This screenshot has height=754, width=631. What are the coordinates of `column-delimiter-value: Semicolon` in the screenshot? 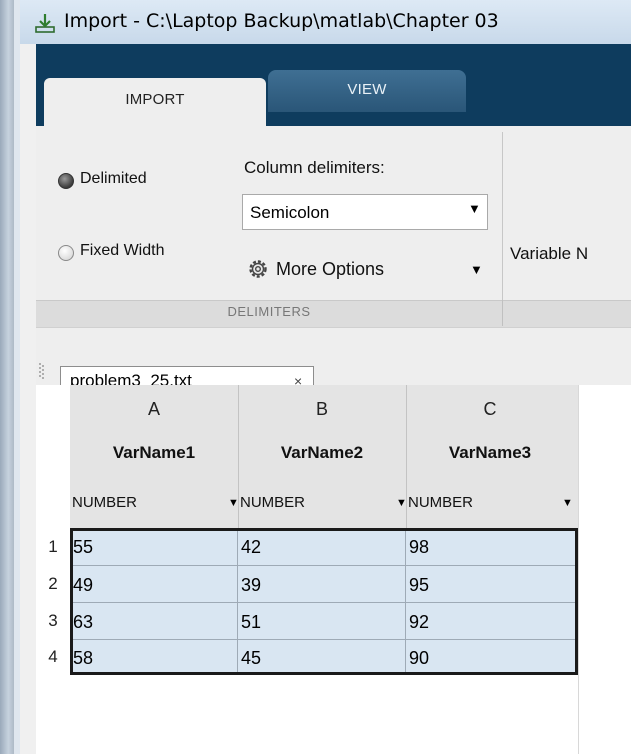 It's located at (290, 212).